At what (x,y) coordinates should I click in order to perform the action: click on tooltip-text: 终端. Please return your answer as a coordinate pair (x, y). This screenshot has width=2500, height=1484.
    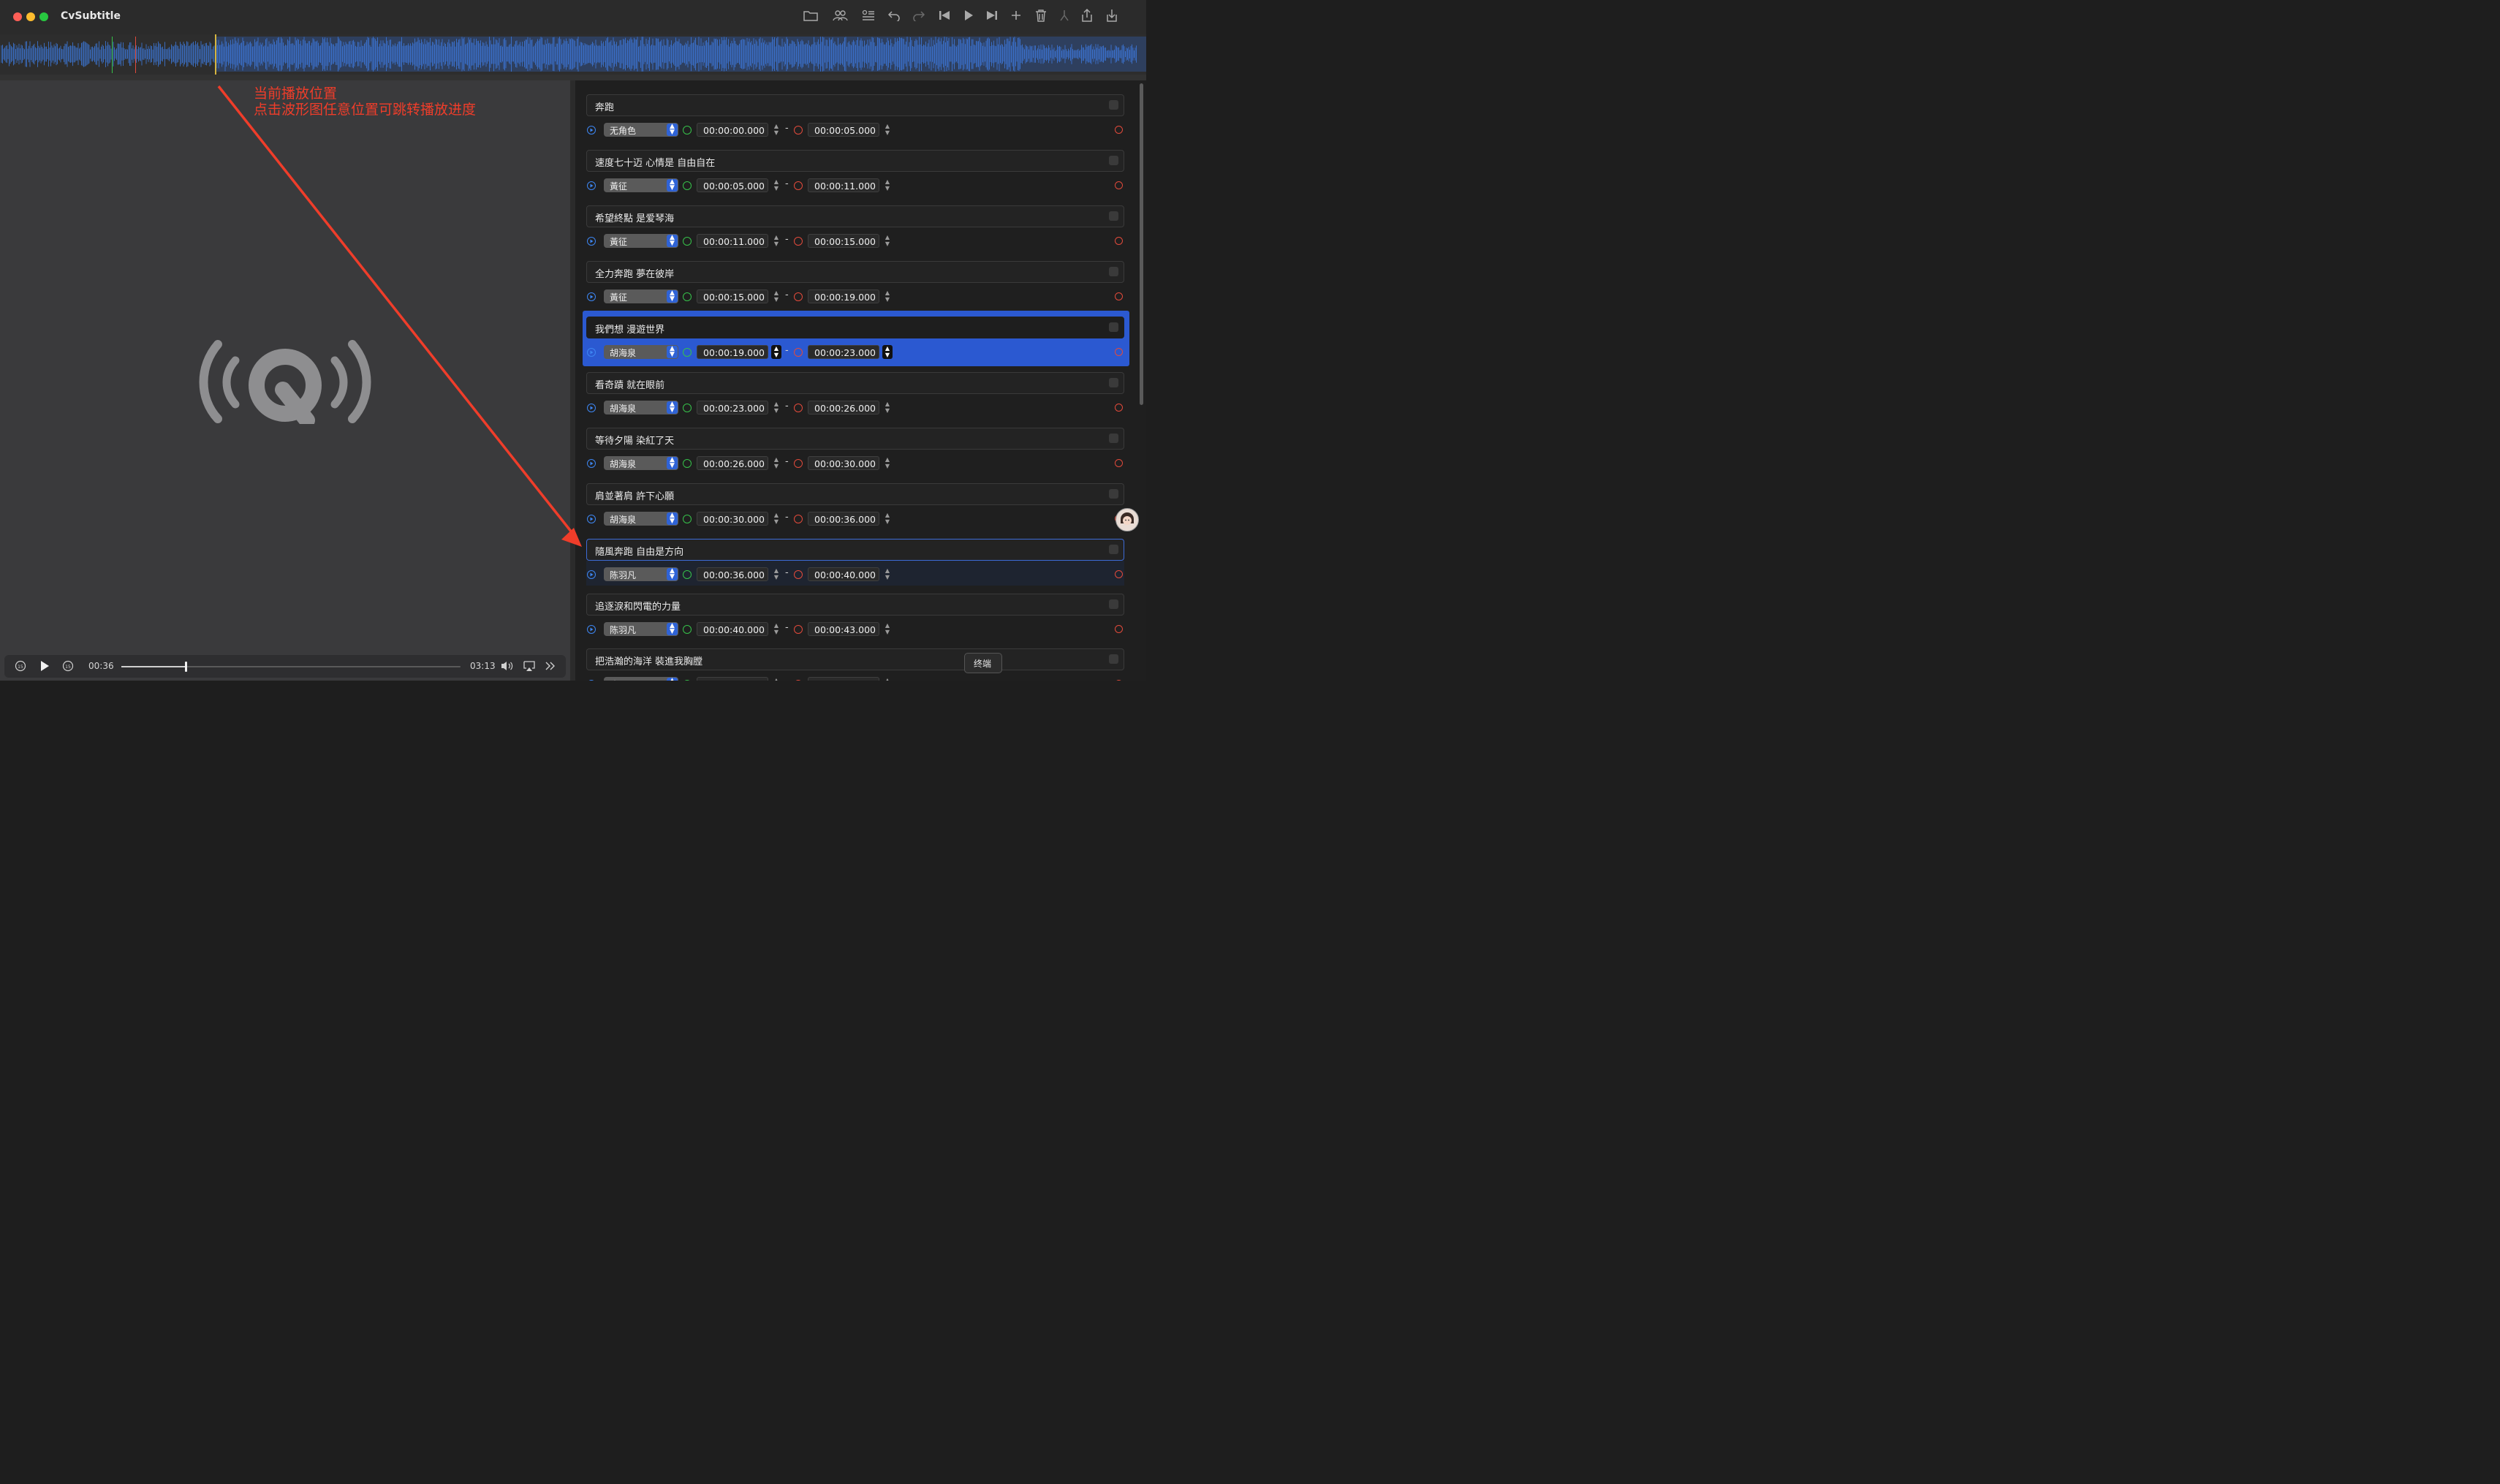
    Looking at the image, I should click on (983, 664).